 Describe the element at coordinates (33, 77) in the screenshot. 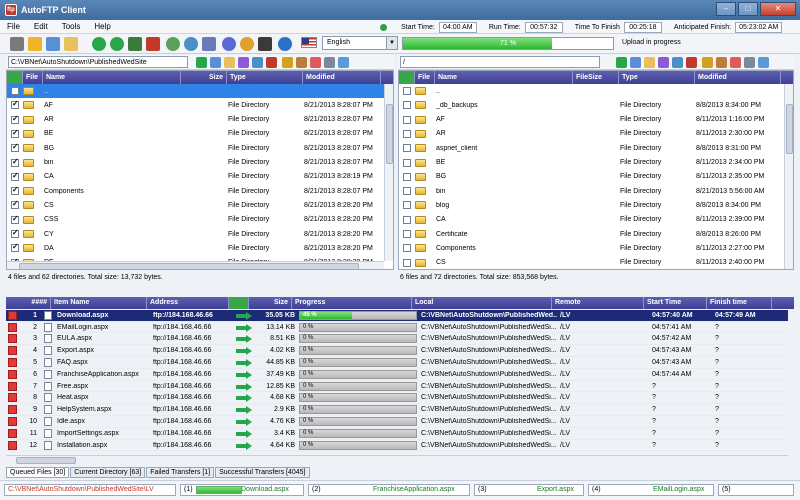

I see `local-col-file: File` at that location.